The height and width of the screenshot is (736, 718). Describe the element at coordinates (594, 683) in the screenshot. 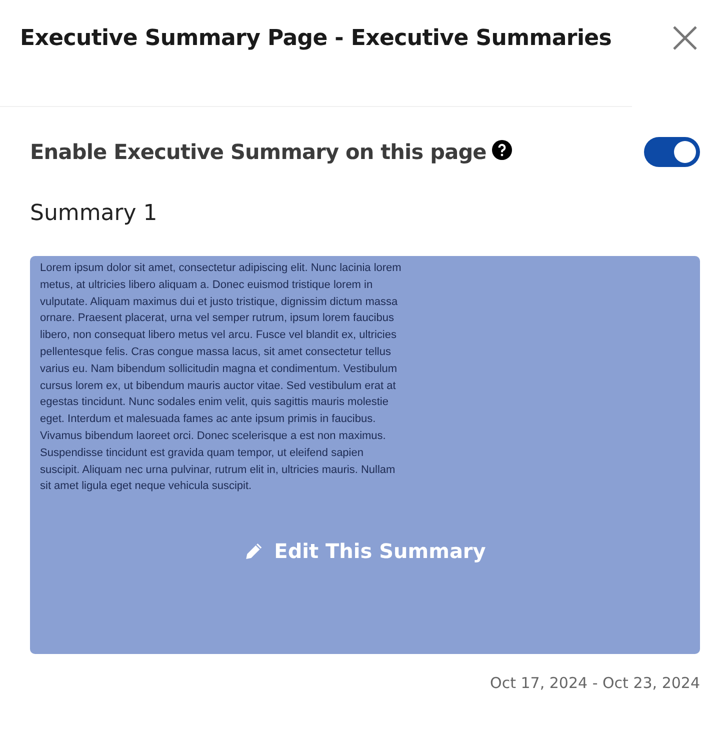

I see `date-range: Oct 17, 2024 - Oct 23, 2024` at that location.